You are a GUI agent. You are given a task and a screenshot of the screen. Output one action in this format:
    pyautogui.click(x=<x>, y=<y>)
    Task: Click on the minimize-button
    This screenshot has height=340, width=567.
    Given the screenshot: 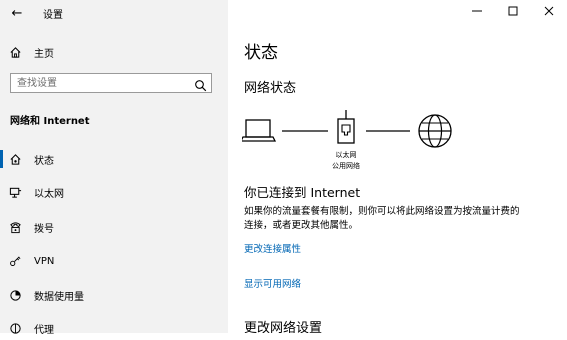 What is the action you would take?
    pyautogui.click(x=477, y=11)
    